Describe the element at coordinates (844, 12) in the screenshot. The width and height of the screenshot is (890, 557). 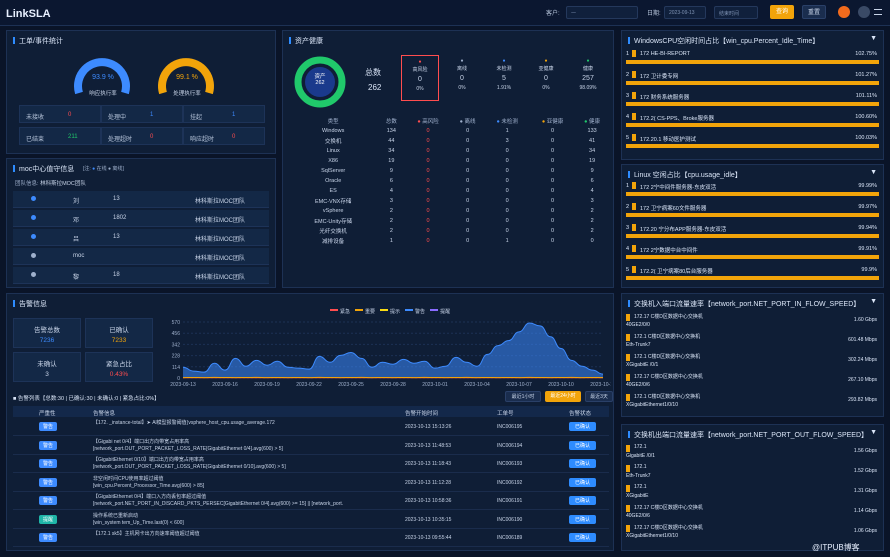
I see `avatar` at that location.